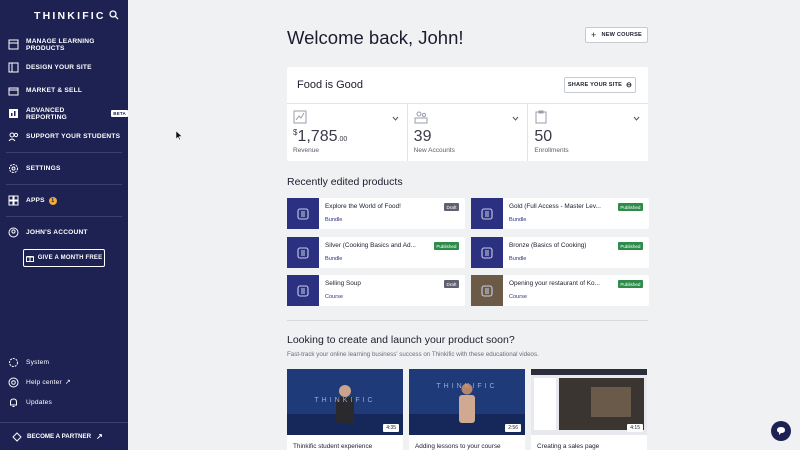  I want to click on become-a-partner-link: BECOME A PARTNER ↗, so click(64, 436).